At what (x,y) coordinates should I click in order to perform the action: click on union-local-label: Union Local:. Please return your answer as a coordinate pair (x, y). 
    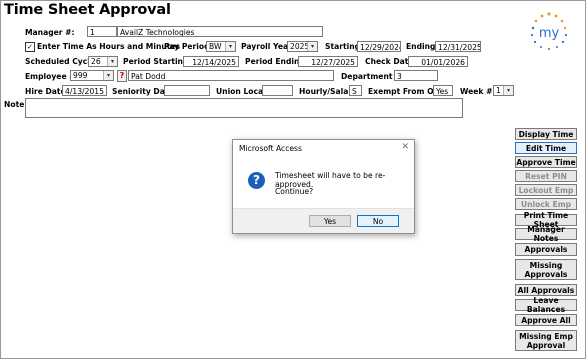
    Looking at the image, I should click on (242, 91).